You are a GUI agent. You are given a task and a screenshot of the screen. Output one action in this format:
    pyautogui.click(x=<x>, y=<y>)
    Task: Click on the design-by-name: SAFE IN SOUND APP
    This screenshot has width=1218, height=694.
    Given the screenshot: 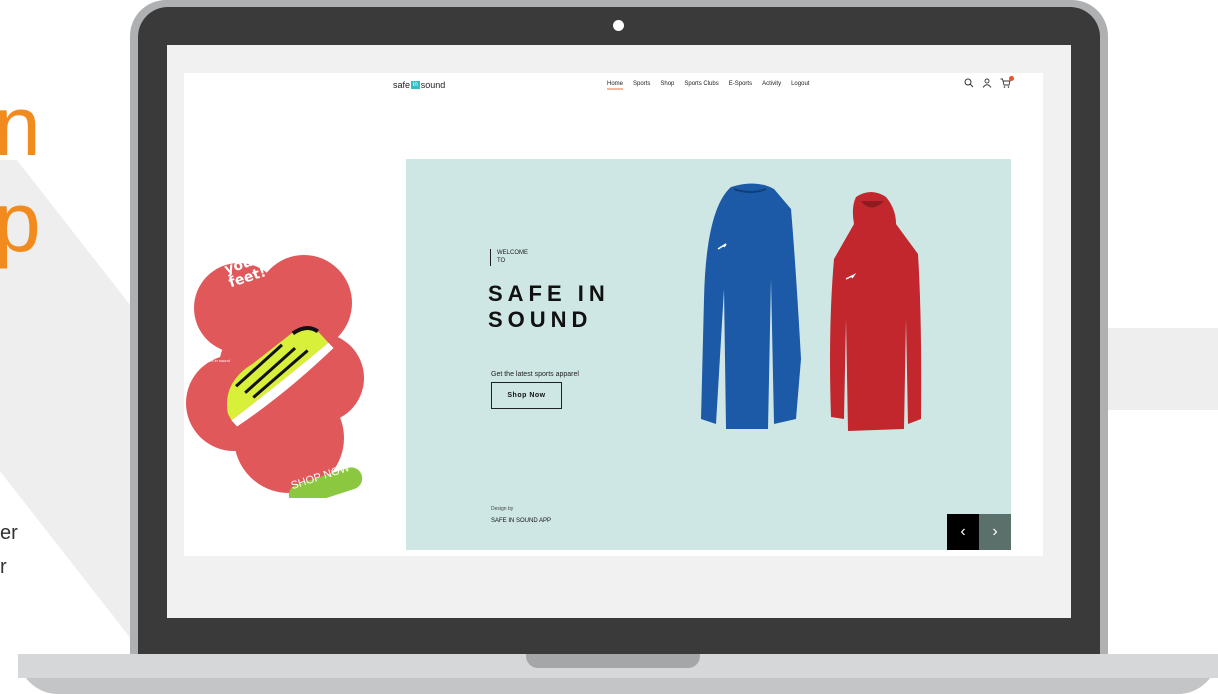 What is the action you would take?
    pyautogui.click(x=521, y=521)
    